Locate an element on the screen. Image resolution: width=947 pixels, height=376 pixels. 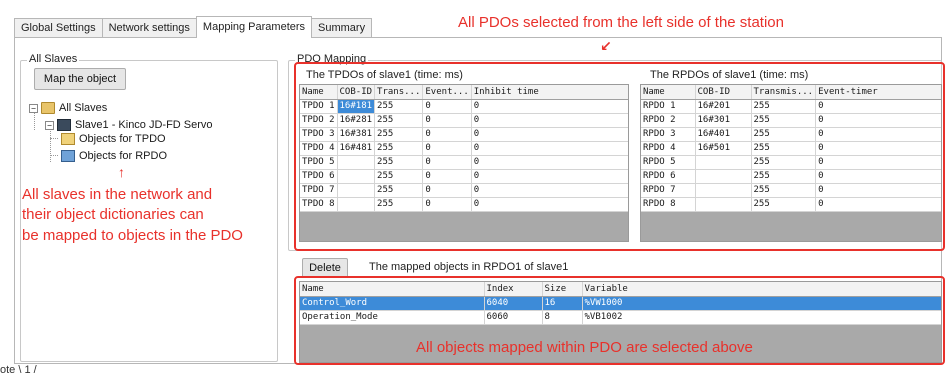
tree-item-tpdo-objects: Objects for TPDO is located at coordinates (113, 139).